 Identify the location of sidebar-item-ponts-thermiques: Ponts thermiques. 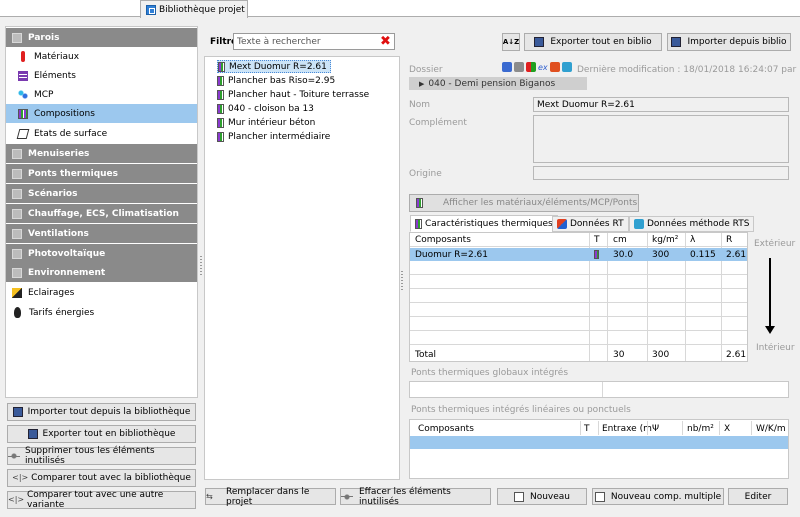
(101, 173).